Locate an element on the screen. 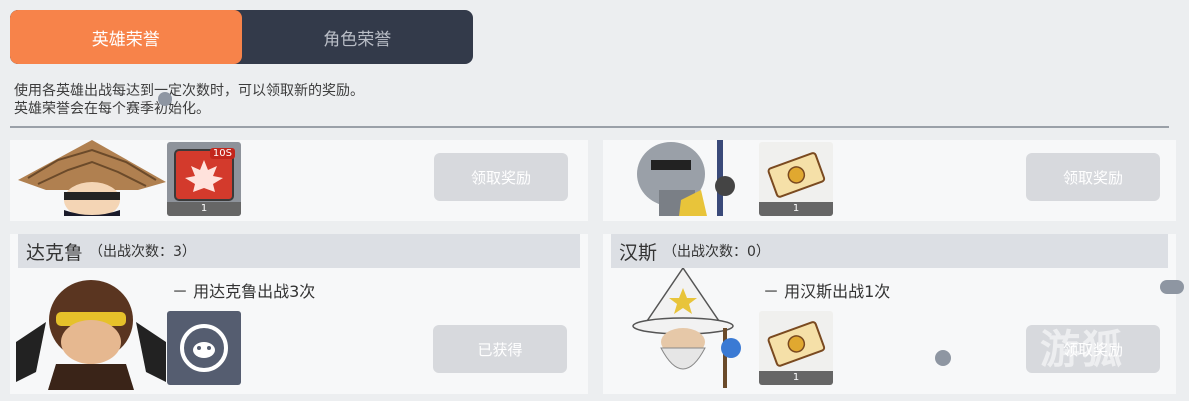 The width and height of the screenshot is (1189, 401). tab-character-honor: 角色荣誉 is located at coordinates (358, 37).